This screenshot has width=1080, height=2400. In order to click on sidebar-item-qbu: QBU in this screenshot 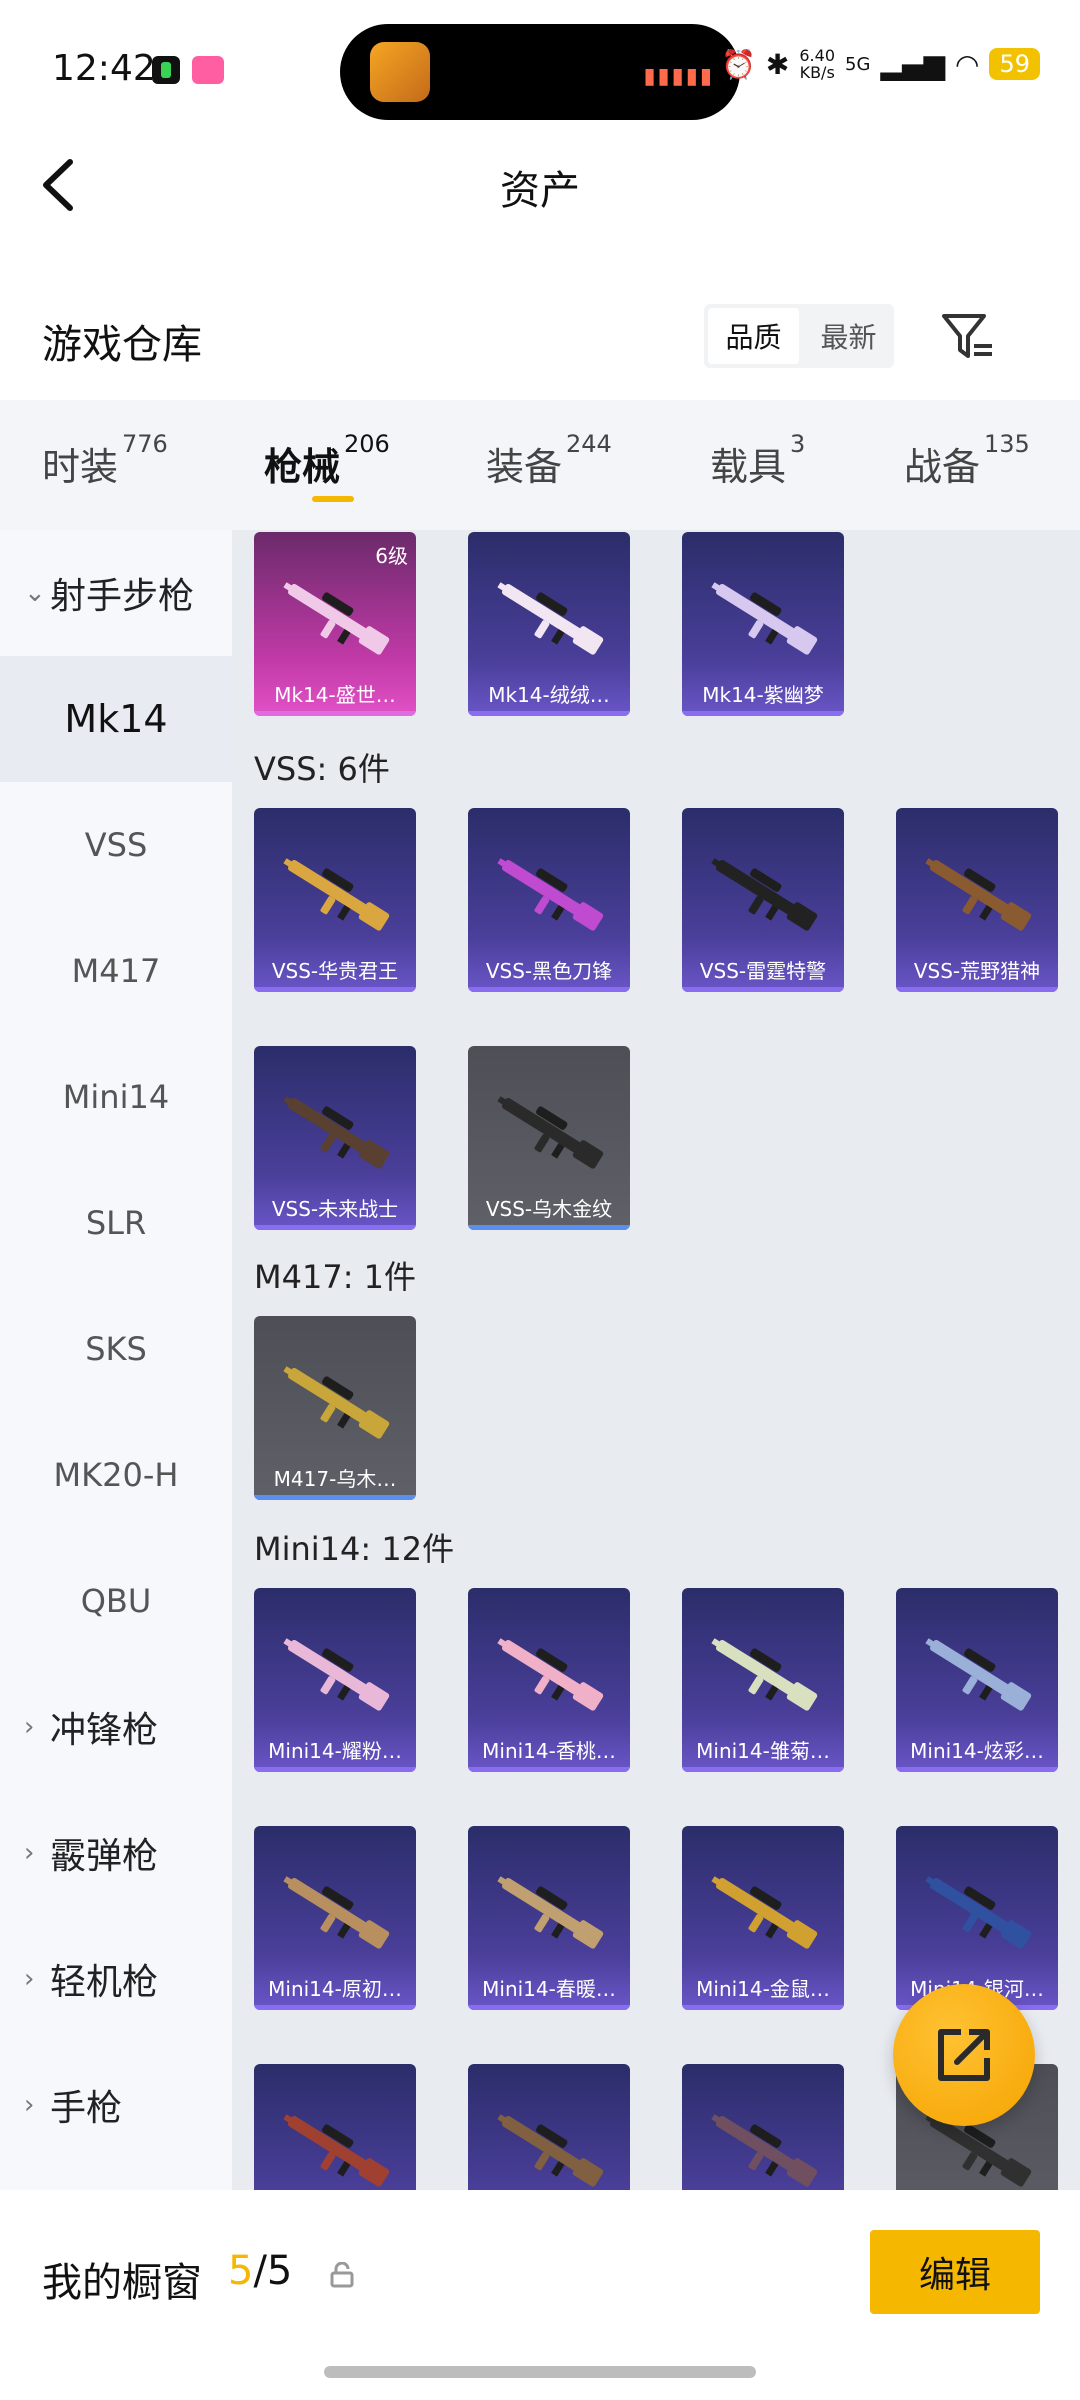, I will do `click(116, 1601)`.